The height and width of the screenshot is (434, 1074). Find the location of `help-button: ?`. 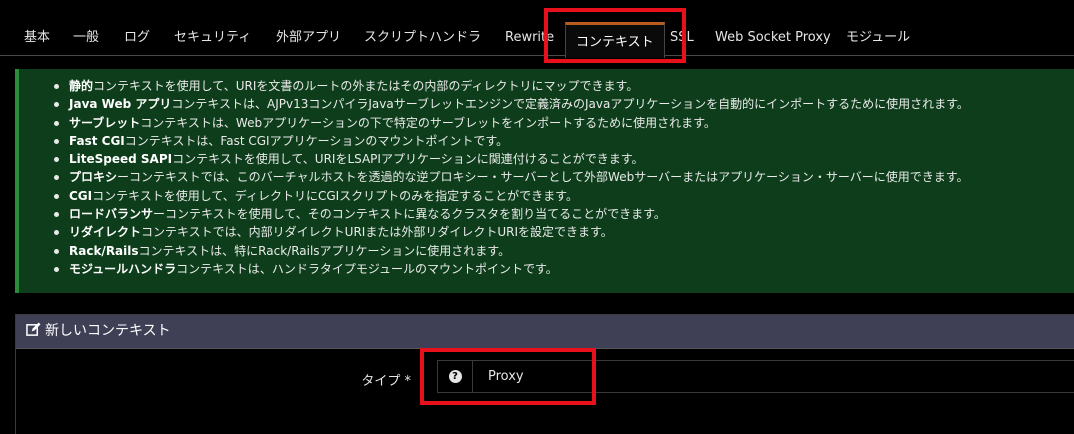

help-button: ? is located at coordinates (455, 376).